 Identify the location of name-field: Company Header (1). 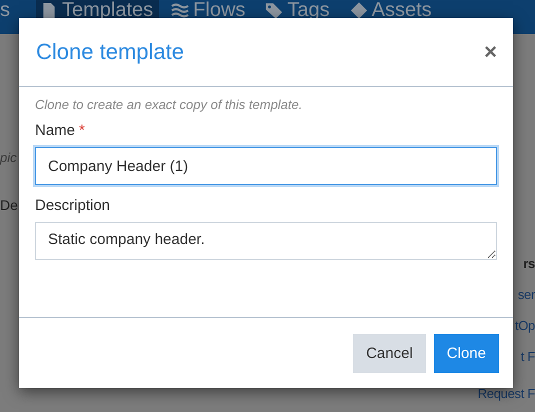
(266, 166).